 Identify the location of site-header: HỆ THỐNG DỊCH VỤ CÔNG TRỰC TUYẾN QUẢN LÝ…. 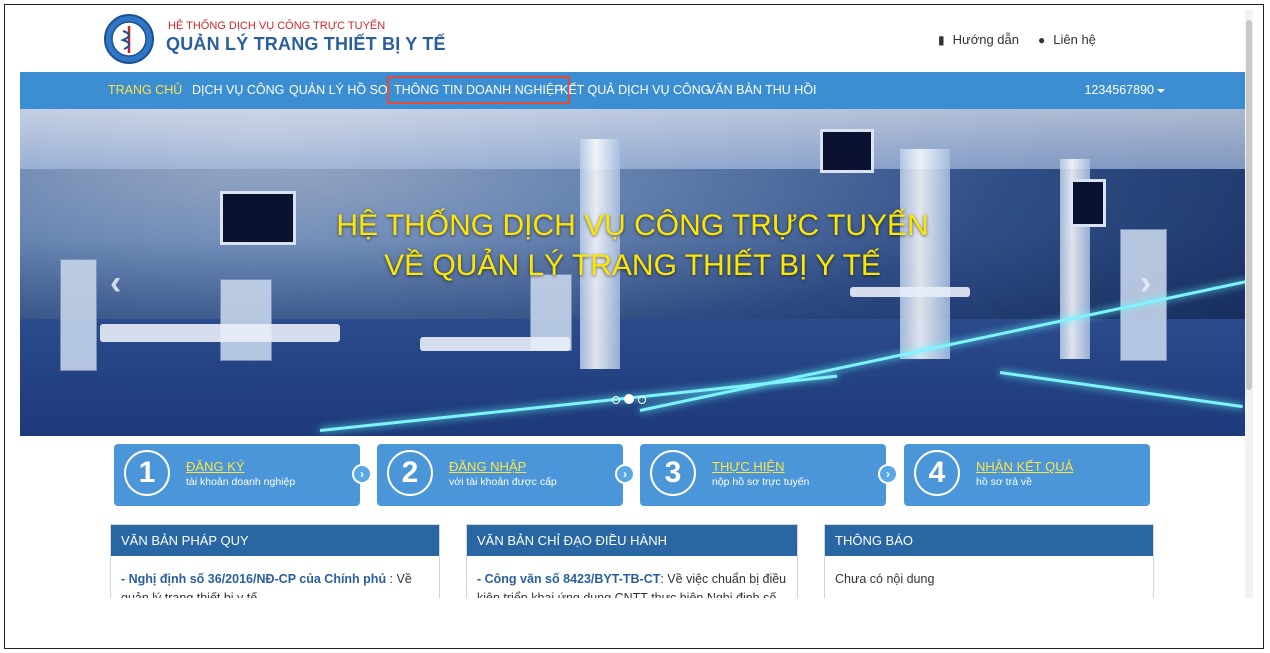
(632, 41).